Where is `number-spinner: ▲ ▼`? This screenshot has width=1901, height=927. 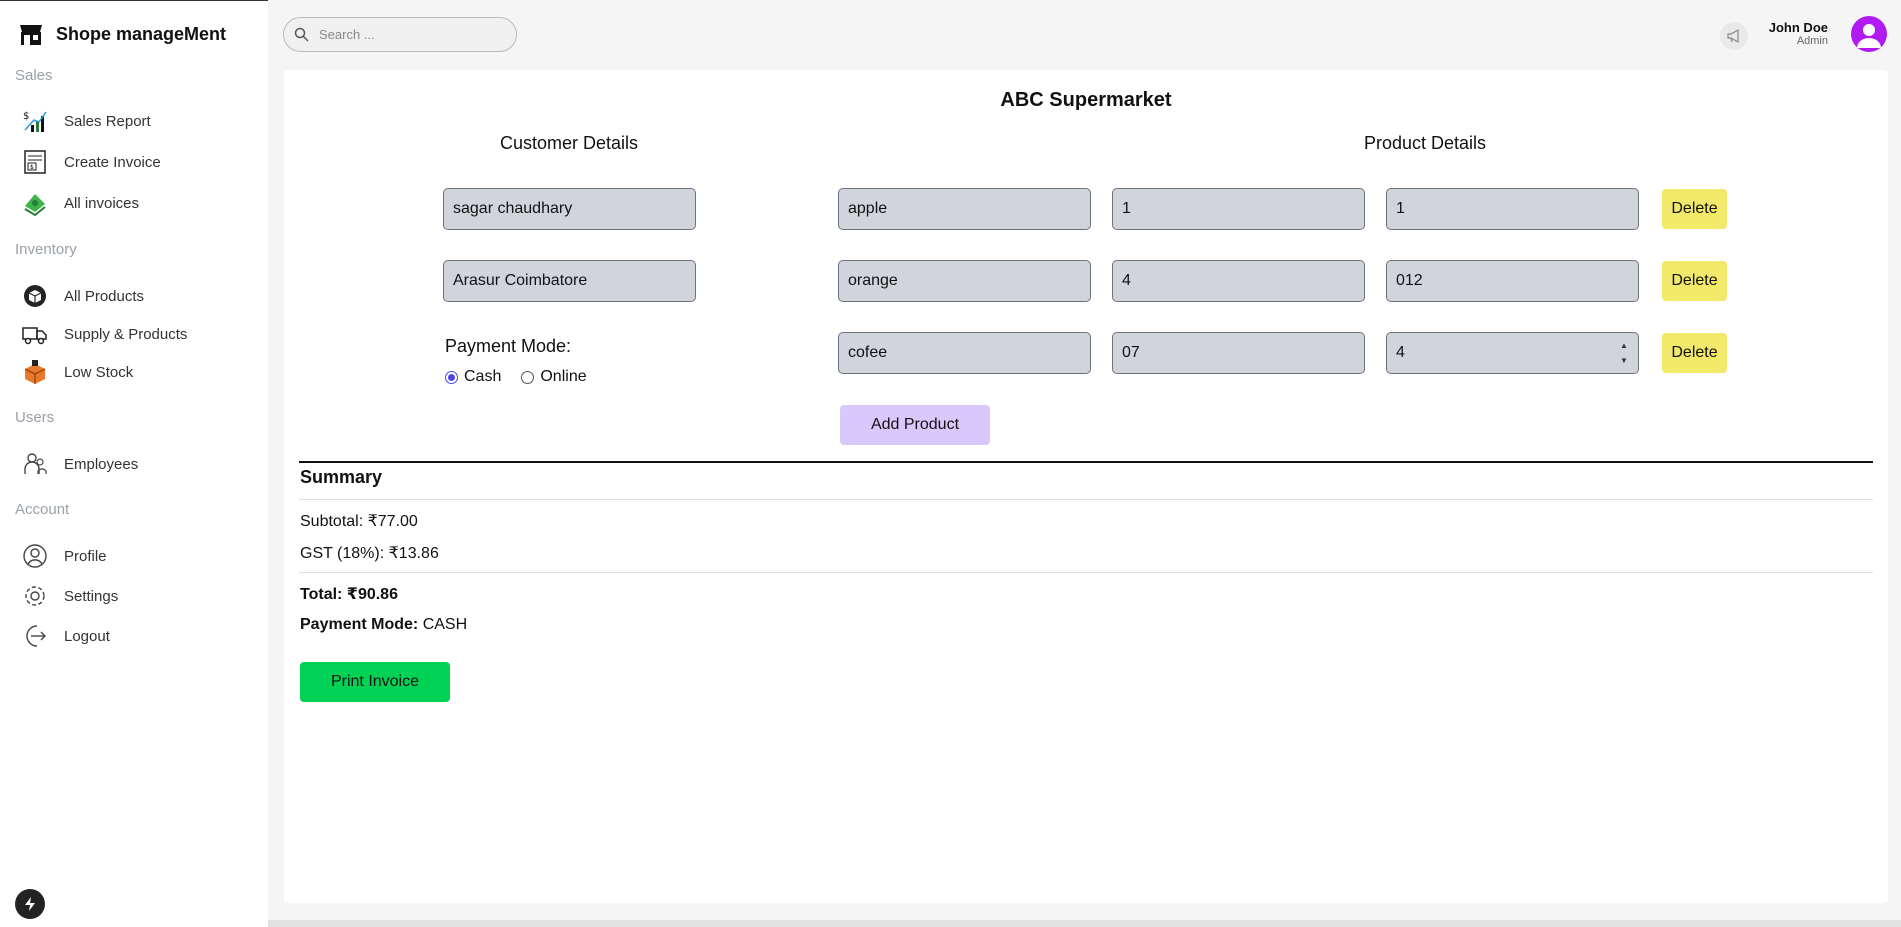 number-spinner: ▲ ▼ is located at coordinates (1624, 353).